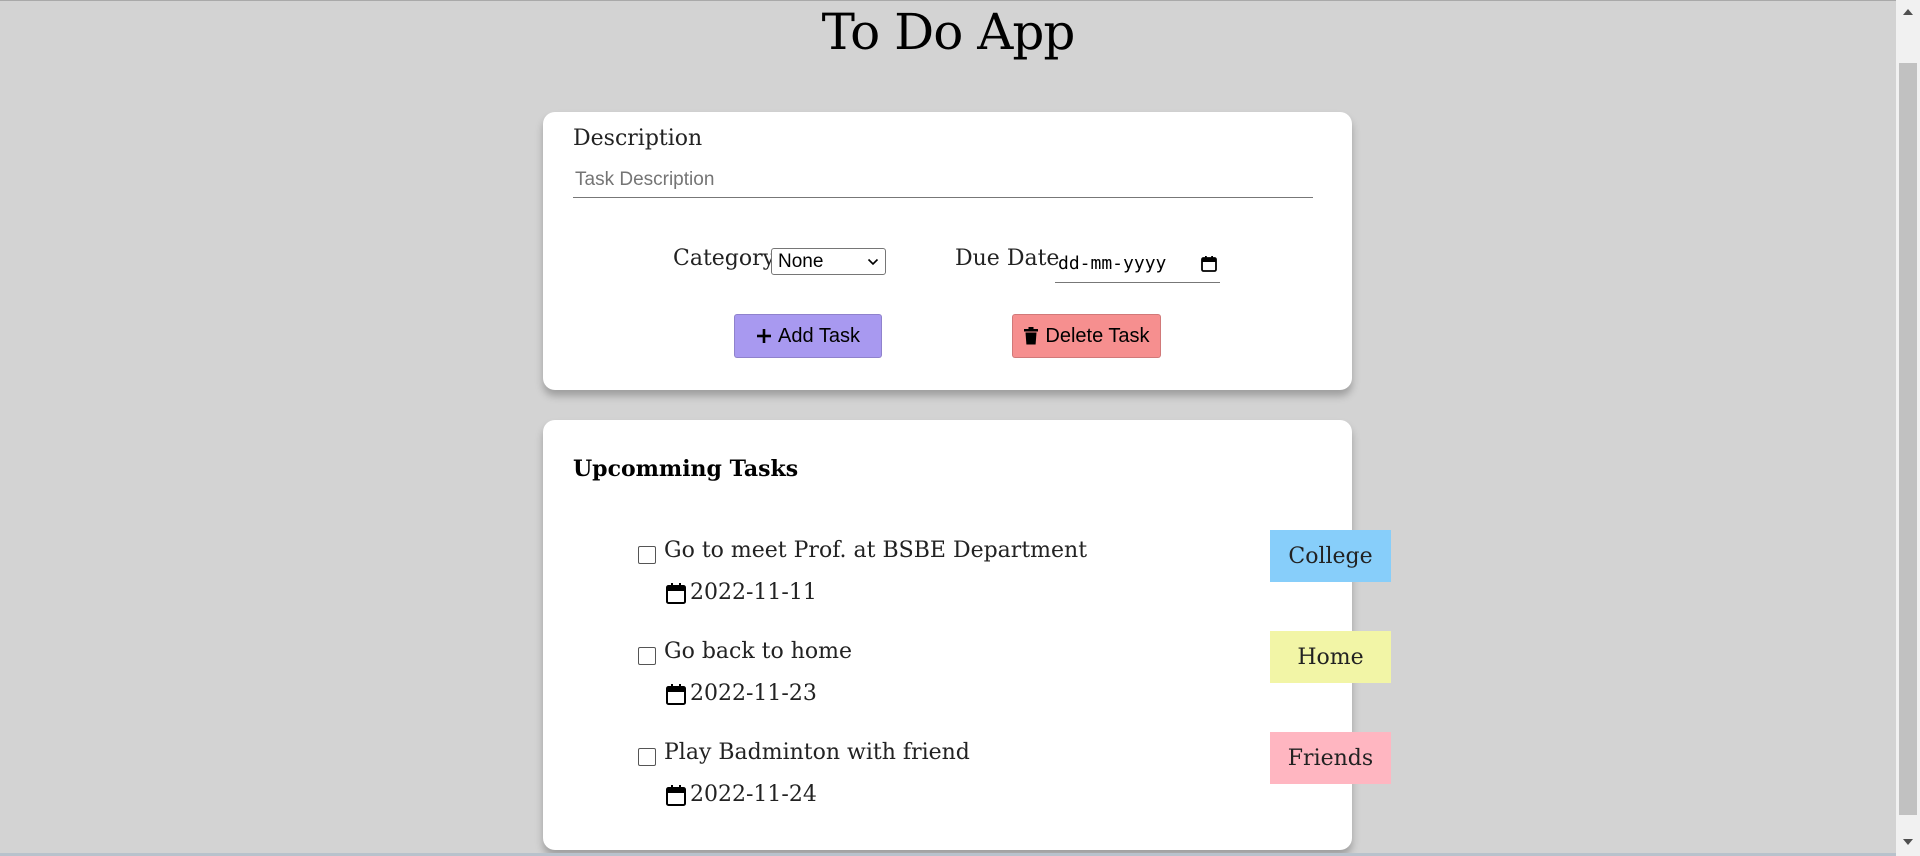 This screenshot has height=856, width=1920. What do you see at coordinates (1097, 335) in the screenshot?
I see `delete-task-label: Delete Task` at bounding box center [1097, 335].